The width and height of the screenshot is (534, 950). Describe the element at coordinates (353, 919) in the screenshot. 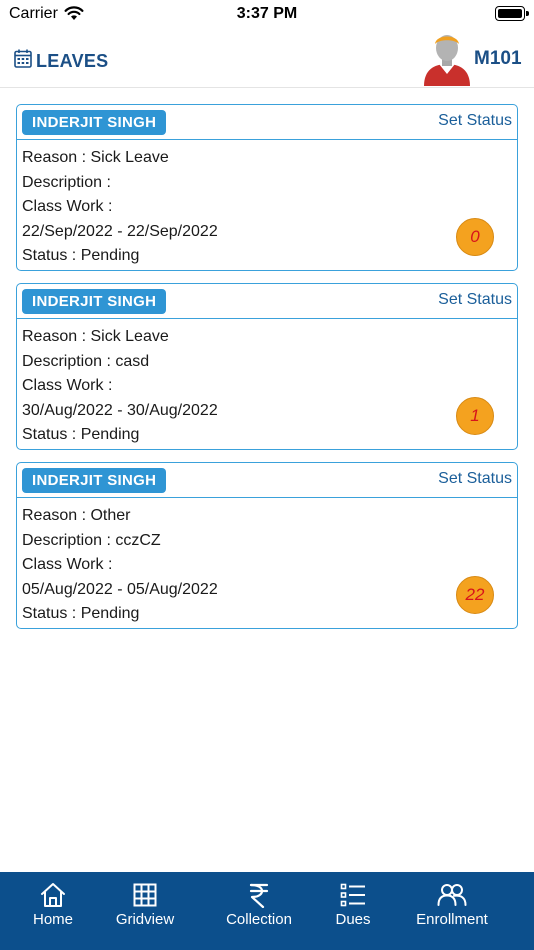

I see `nav-label-dues: Dues` at that location.